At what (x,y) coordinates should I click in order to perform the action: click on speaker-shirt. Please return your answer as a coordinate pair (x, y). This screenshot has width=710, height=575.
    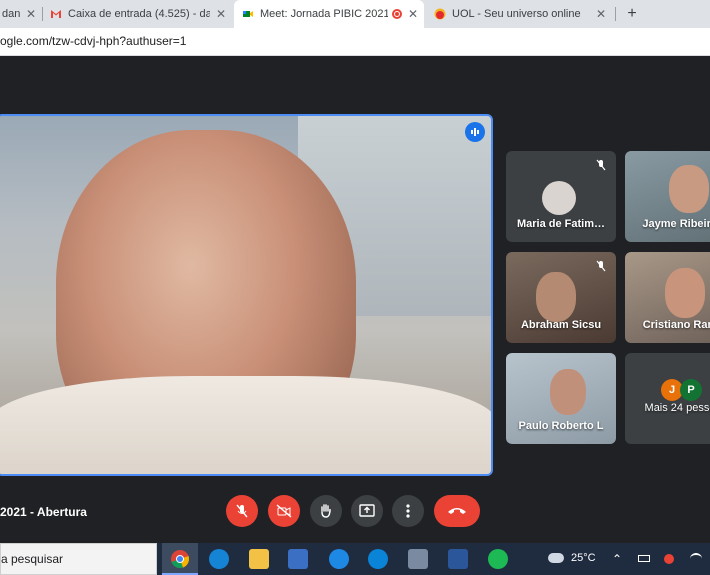
    Looking at the image, I should click on (245, 425).